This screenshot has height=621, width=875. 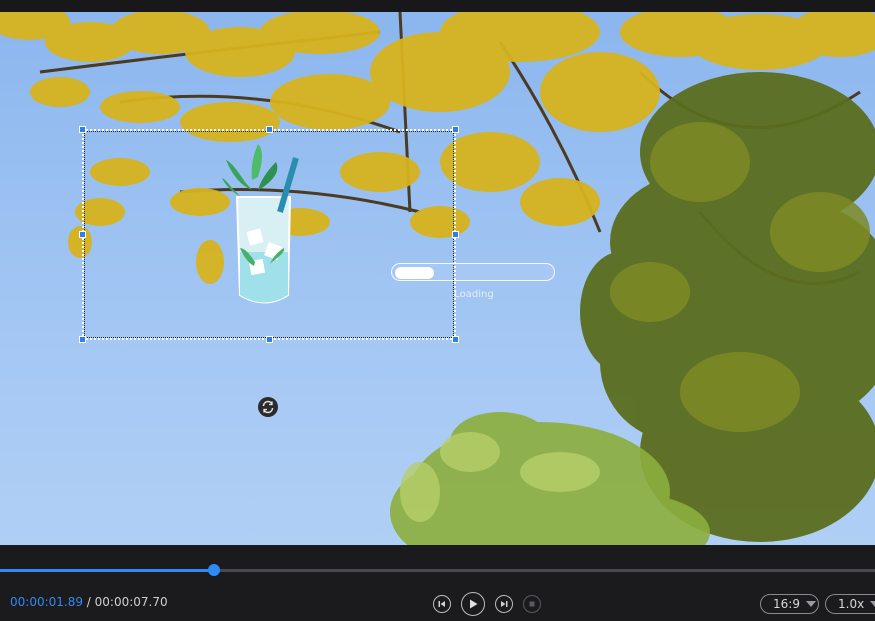 I want to click on play-icon, so click(x=474, y=604).